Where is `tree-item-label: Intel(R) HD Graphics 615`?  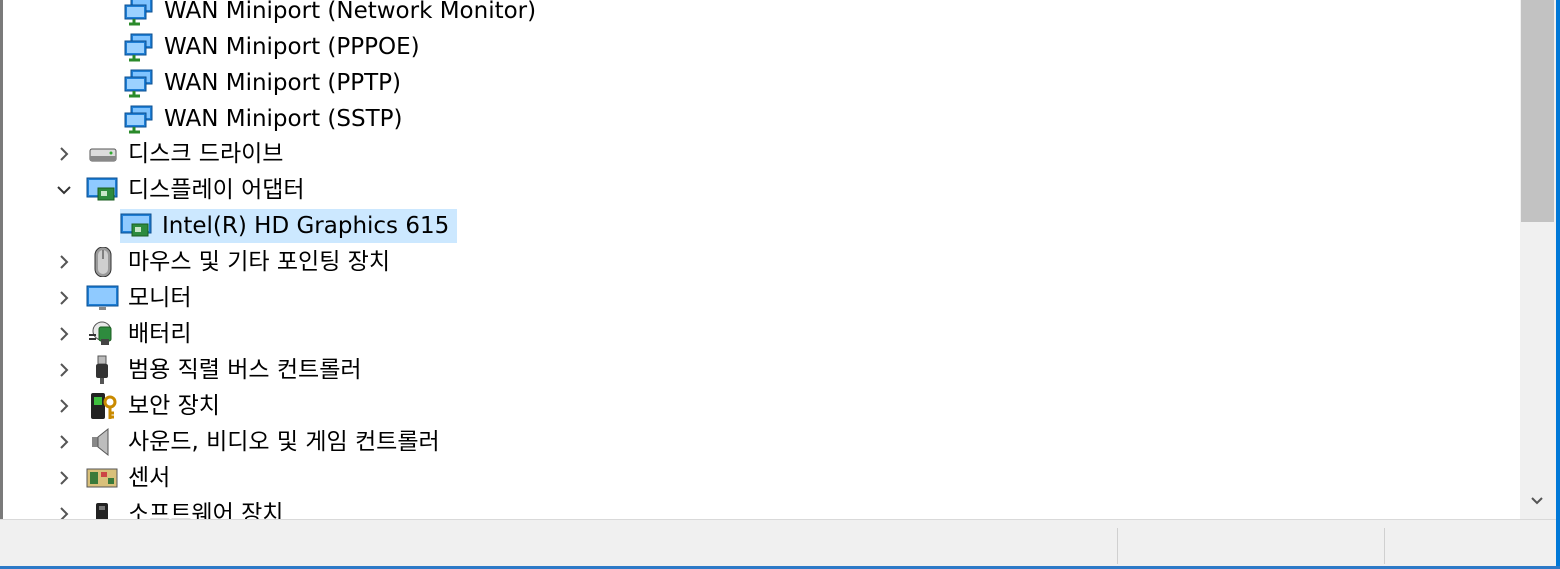
tree-item-label: Intel(R) HD Graphics 615 is located at coordinates (305, 226).